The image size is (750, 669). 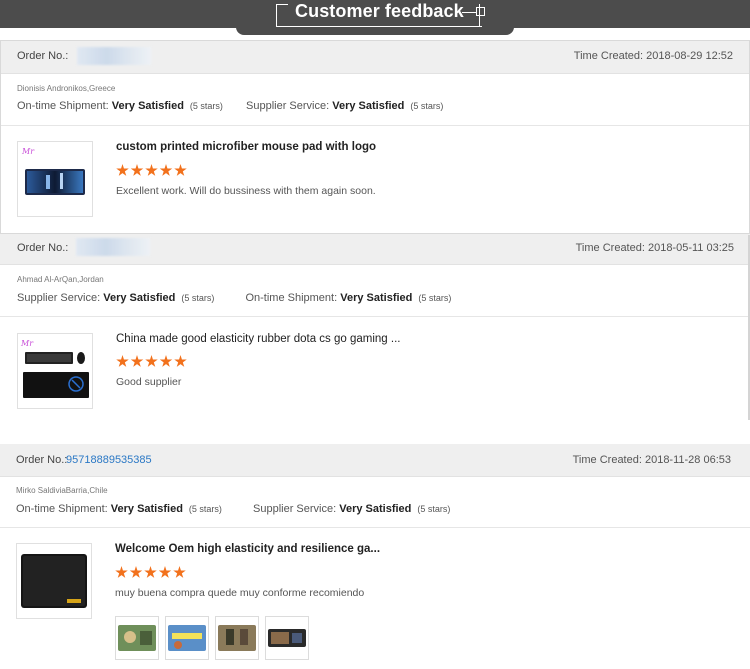 What do you see at coordinates (379, 11) in the screenshot?
I see `page-title: Customer feedback` at bounding box center [379, 11].